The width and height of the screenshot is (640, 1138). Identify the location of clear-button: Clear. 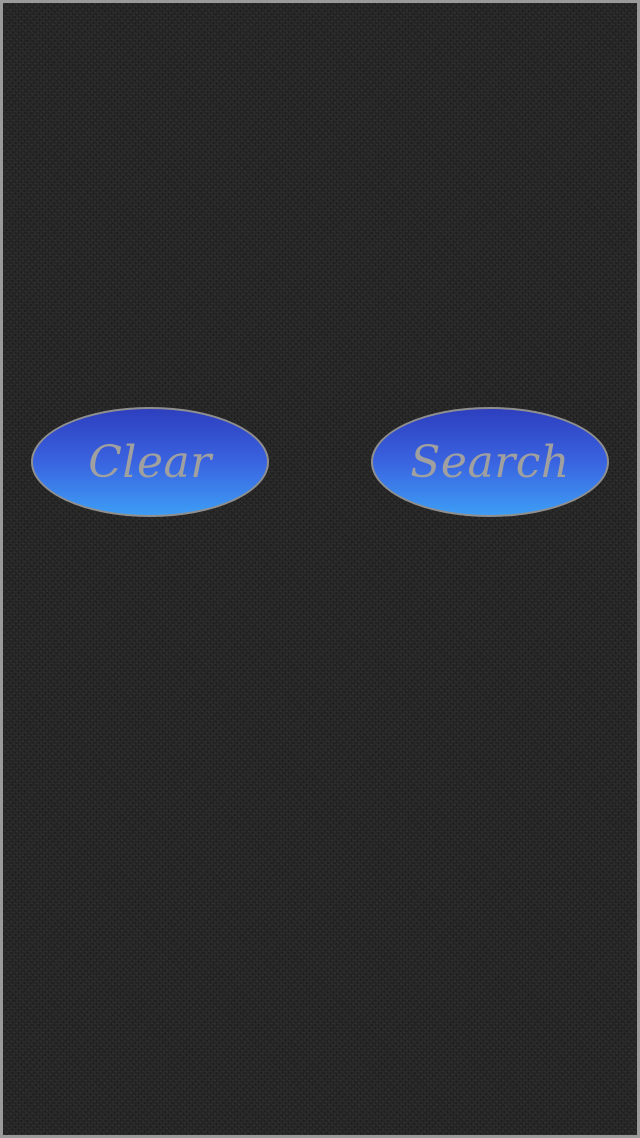
(150, 462).